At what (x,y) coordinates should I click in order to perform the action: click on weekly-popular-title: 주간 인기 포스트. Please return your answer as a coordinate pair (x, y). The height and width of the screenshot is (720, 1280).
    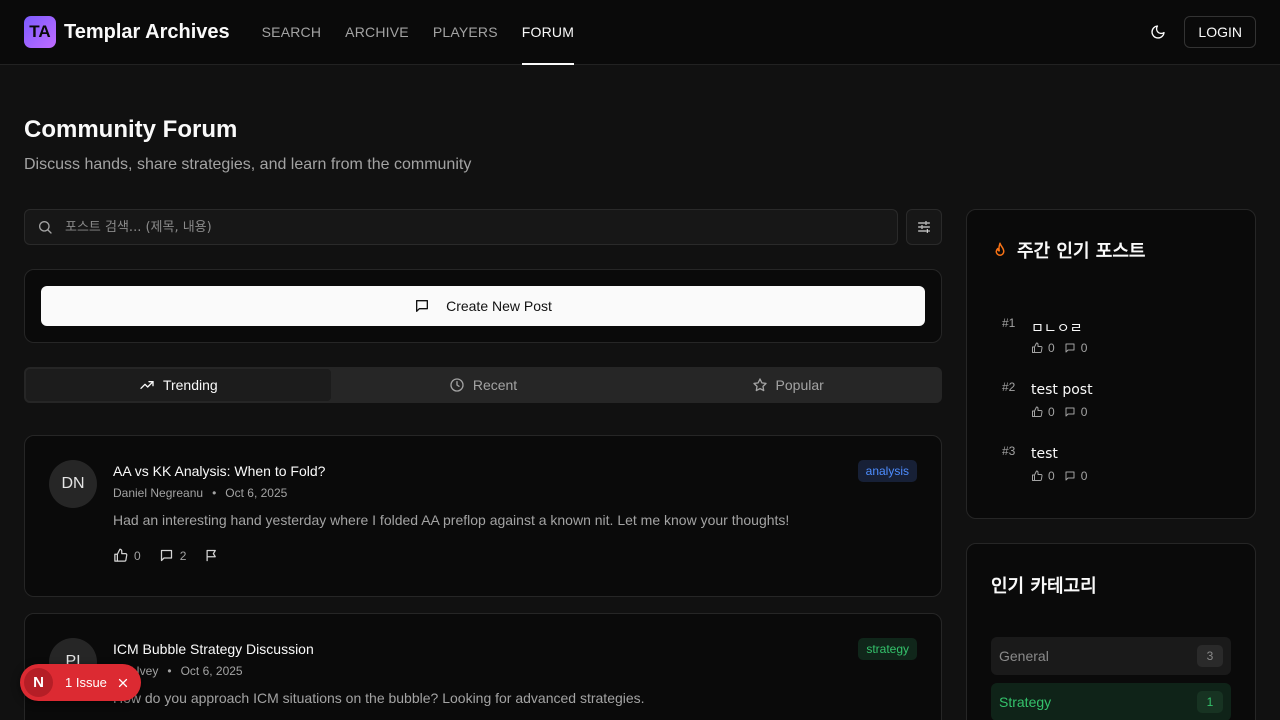
    Looking at the image, I should click on (1081, 251).